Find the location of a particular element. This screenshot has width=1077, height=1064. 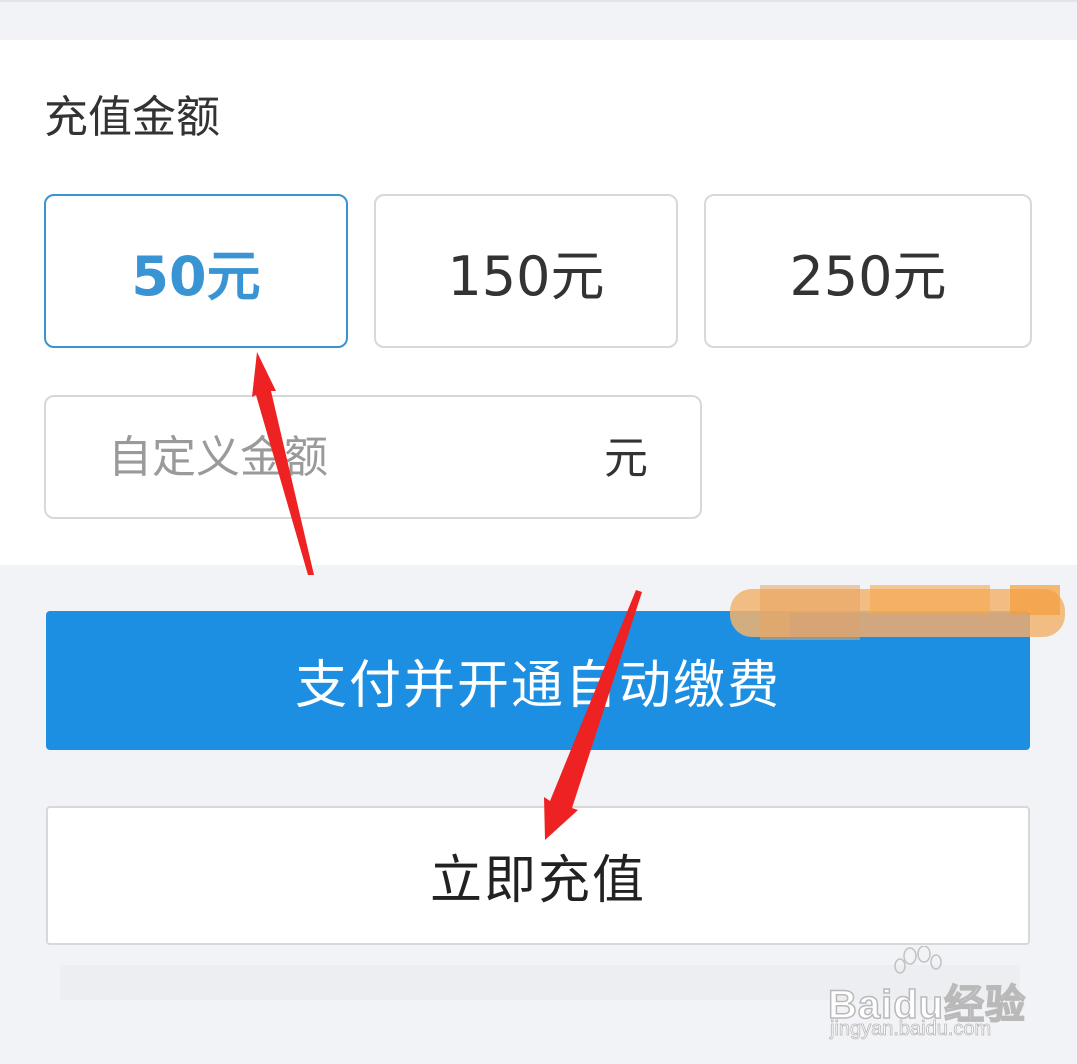

recharge-now-button: 立即充值 is located at coordinates (538, 875).